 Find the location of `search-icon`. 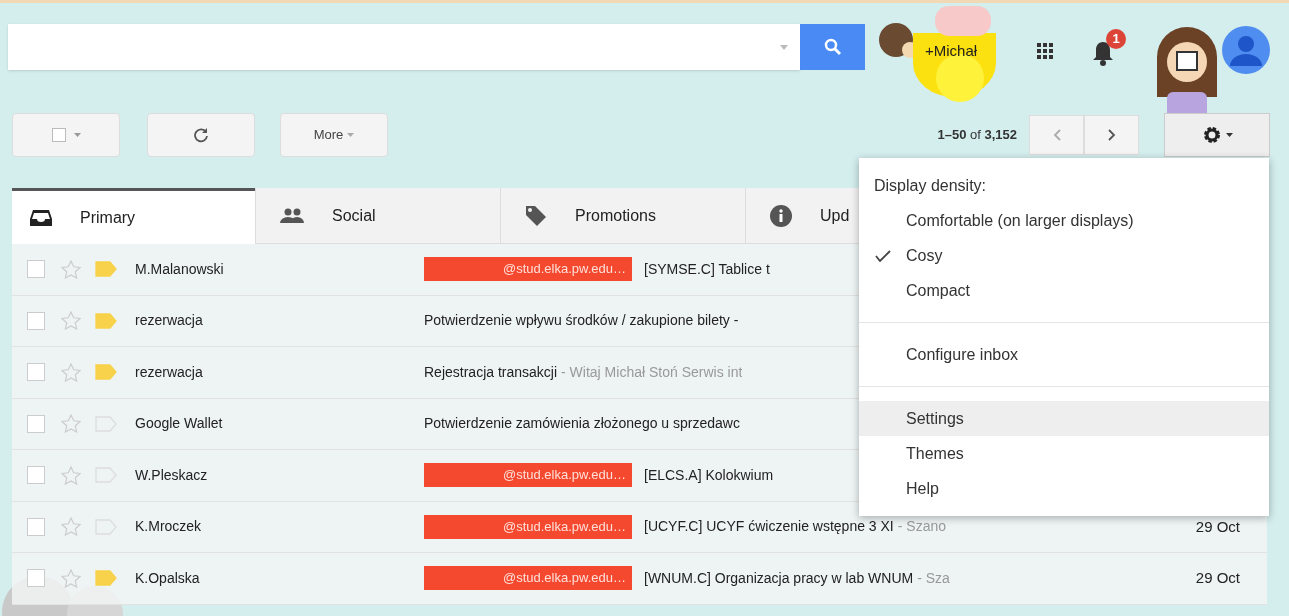

search-icon is located at coordinates (832, 47).